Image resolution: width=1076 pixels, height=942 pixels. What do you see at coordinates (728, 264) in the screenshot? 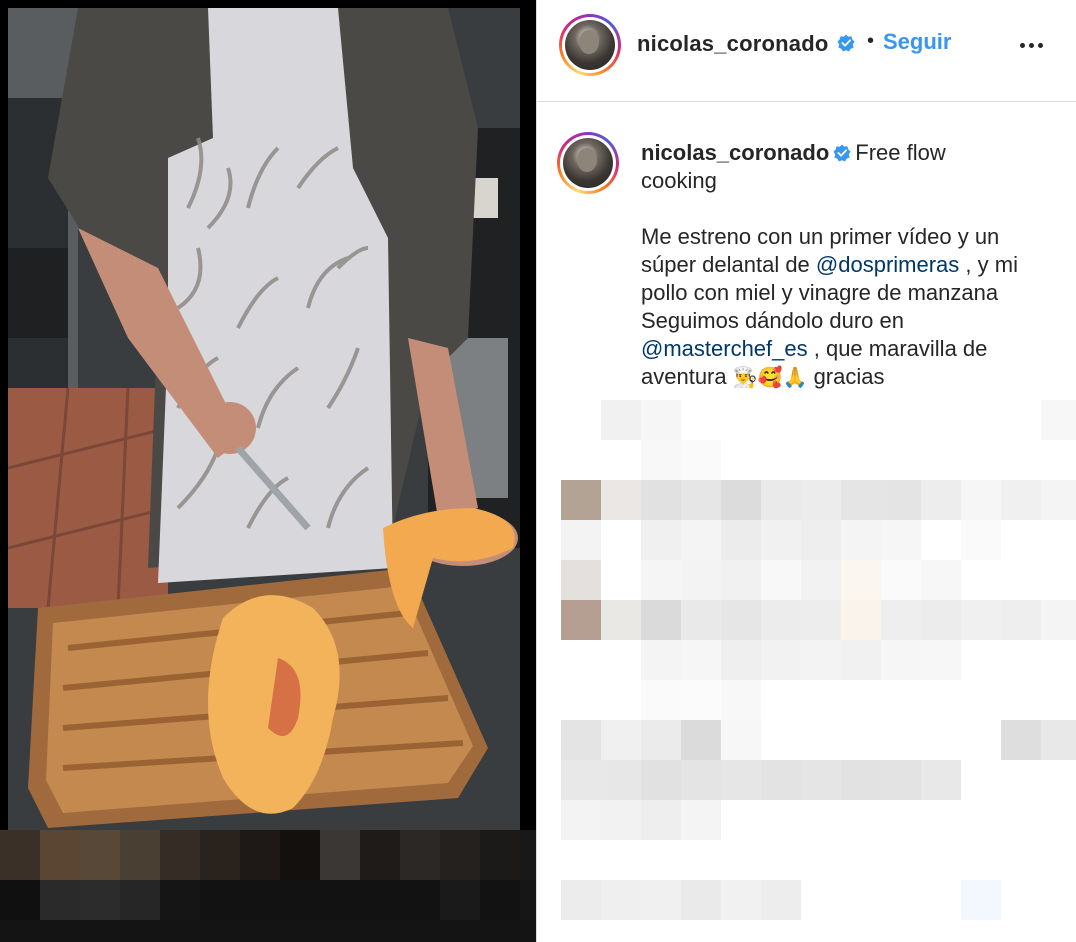
I see `caption-text-segment: súper delantal de` at bounding box center [728, 264].